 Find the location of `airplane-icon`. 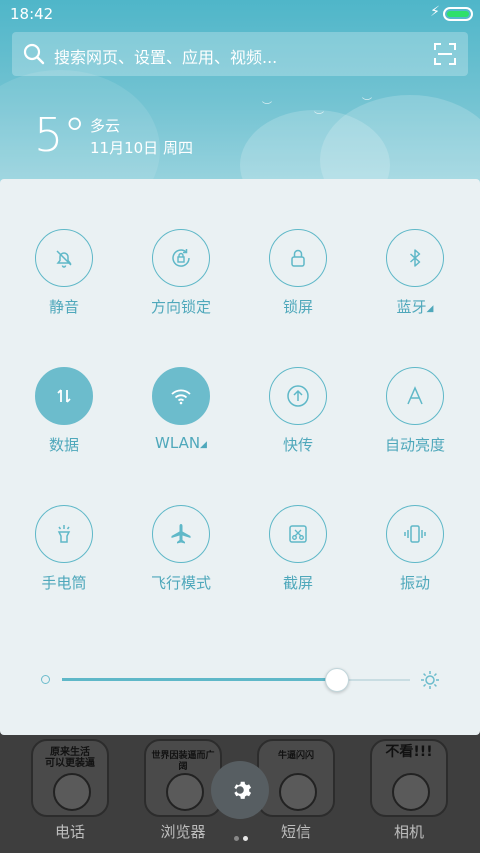

airplane-icon is located at coordinates (181, 534).